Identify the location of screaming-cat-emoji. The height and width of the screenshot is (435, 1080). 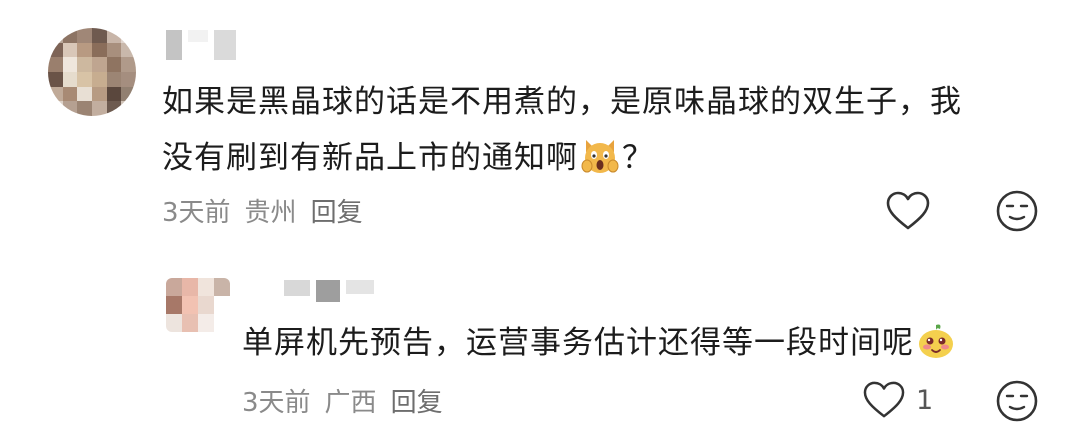
(600, 156).